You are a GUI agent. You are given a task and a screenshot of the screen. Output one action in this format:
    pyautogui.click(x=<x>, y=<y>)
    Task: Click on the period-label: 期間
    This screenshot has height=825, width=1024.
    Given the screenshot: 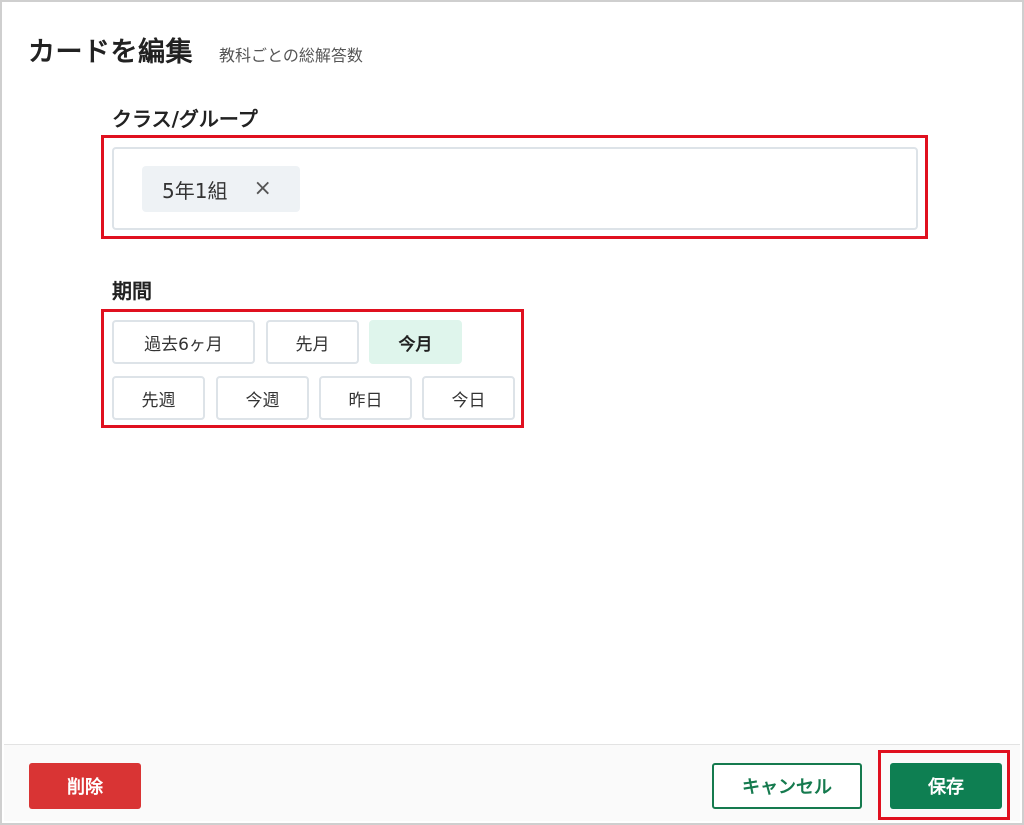 What is the action you would take?
    pyautogui.click(x=132, y=291)
    